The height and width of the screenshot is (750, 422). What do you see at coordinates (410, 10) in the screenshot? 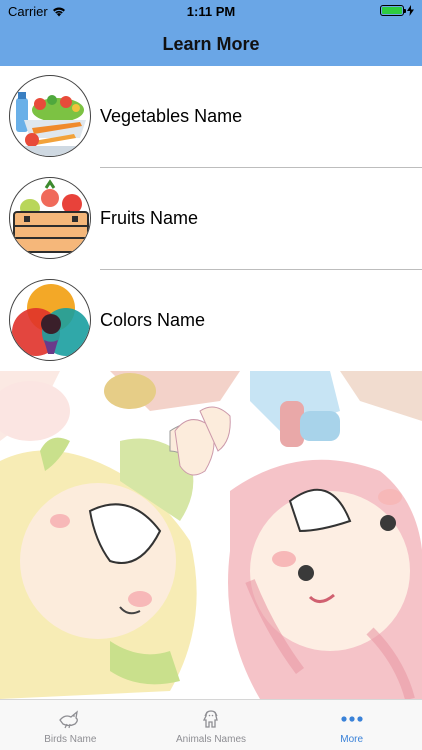
I see `charging-bolt-icon` at bounding box center [410, 10].